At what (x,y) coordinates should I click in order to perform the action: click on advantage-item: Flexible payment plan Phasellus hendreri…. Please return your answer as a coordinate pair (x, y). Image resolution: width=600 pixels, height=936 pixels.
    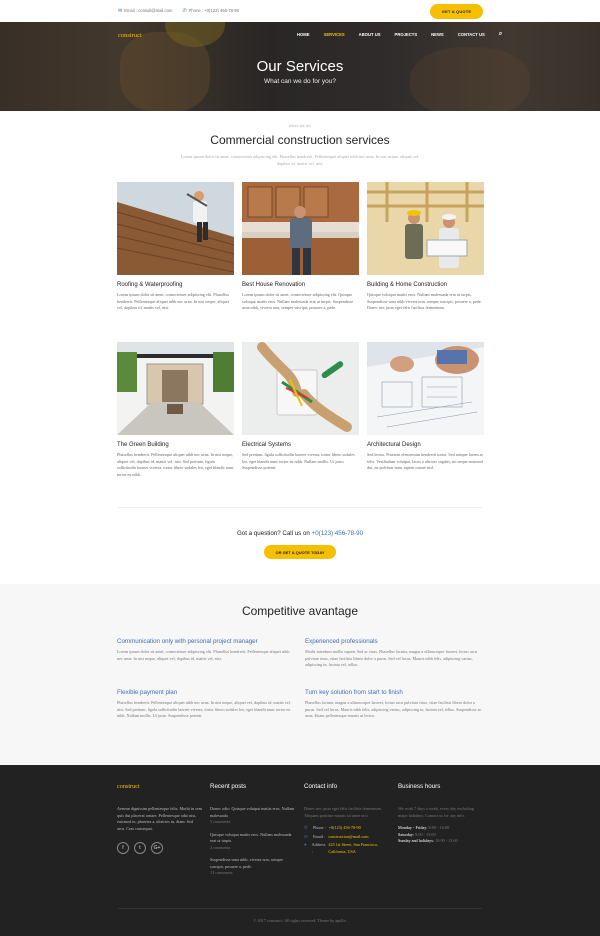
    Looking at the image, I should click on (206, 704).